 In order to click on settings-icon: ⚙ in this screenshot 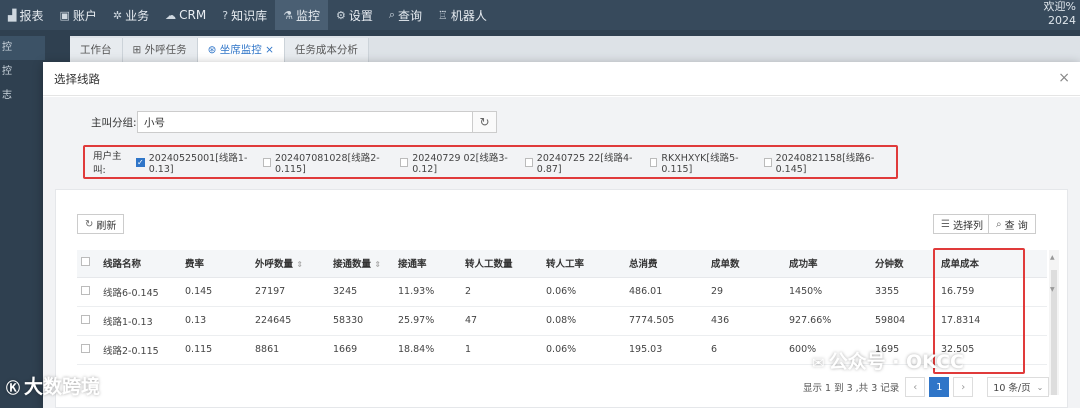, I will do `click(340, 15)`.